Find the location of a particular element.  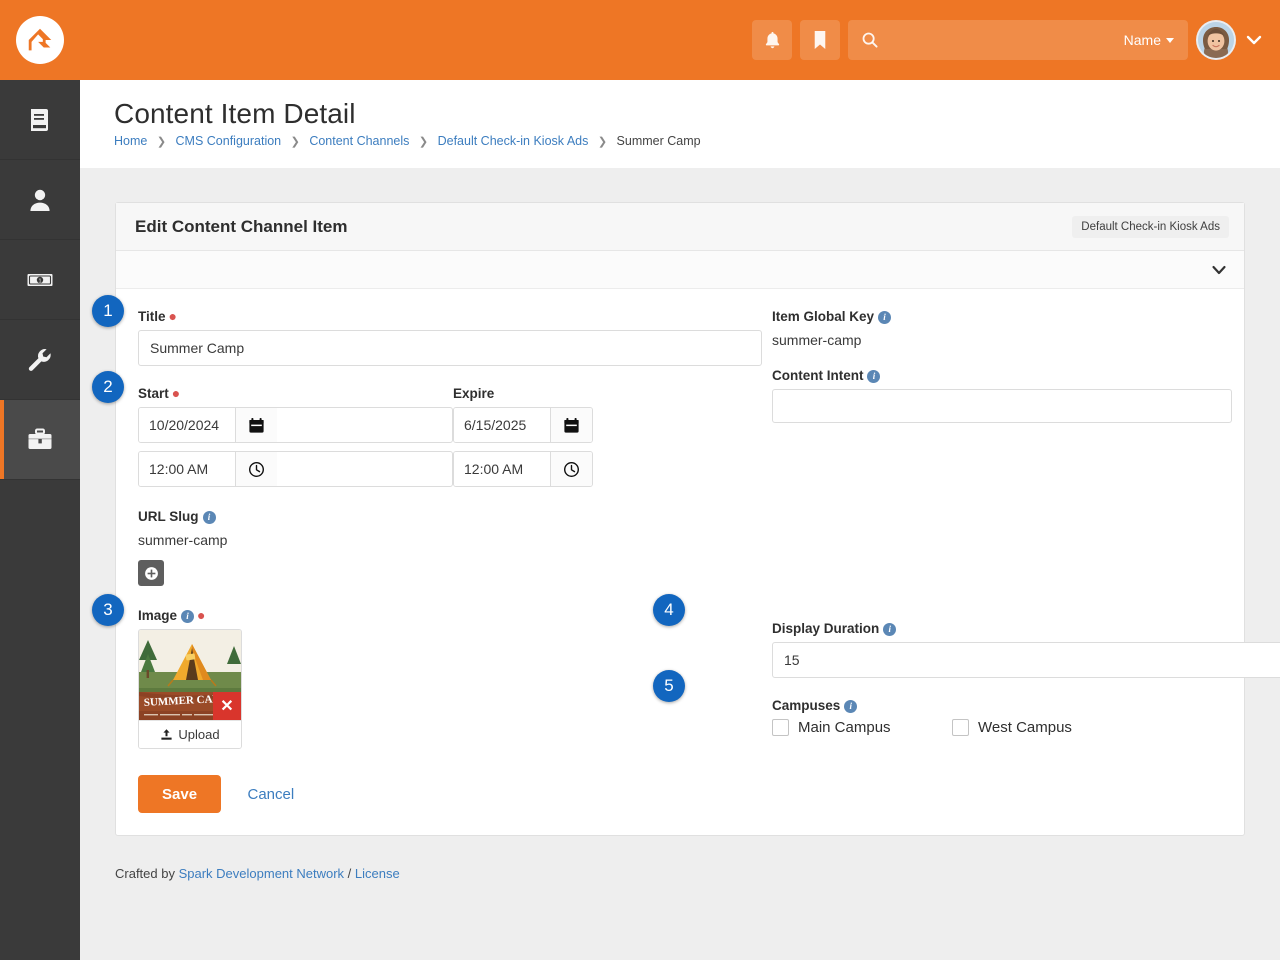

start-time-picker-button is located at coordinates (256, 469).